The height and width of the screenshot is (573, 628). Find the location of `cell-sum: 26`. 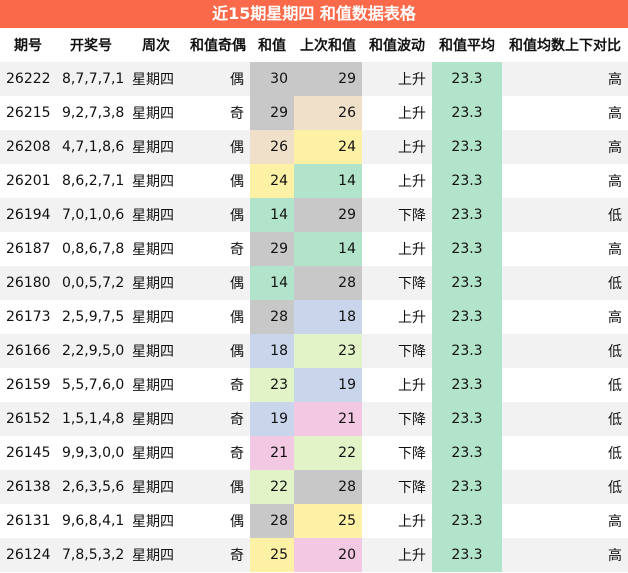

cell-sum: 26 is located at coordinates (272, 147).